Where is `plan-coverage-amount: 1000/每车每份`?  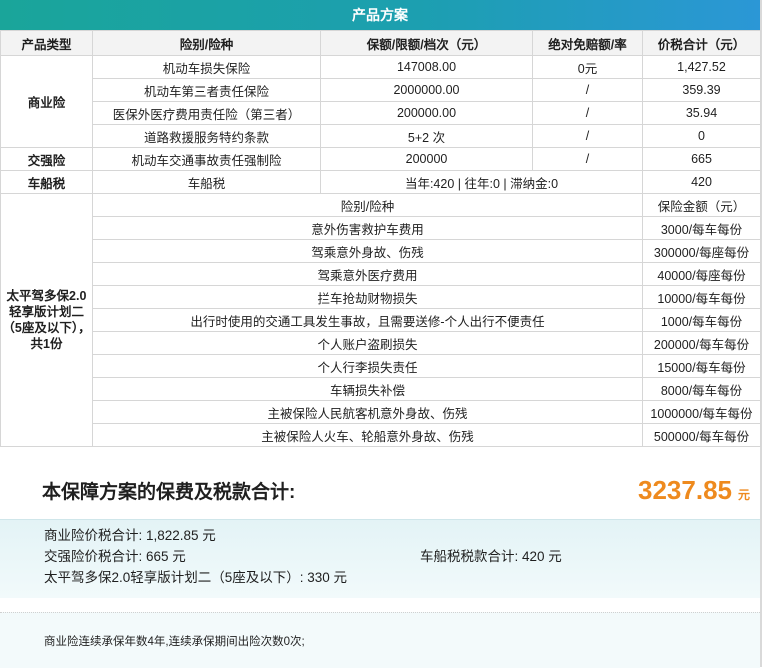 plan-coverage-amount: 1000/每车每份 is located at coordinates (701, 320).